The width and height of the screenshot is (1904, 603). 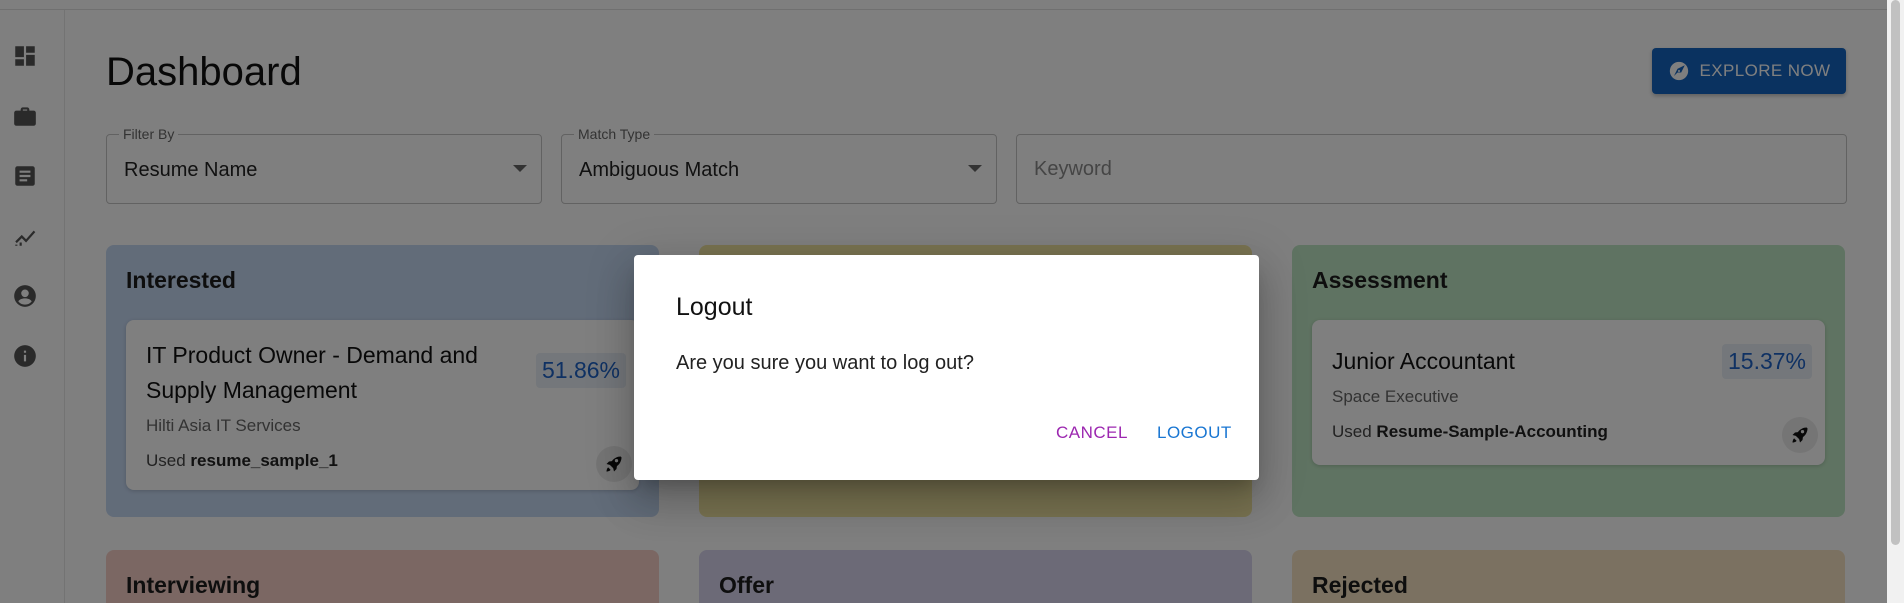 What do you see at coordinates (1092, 433) in the screenshot?
I see `cancel-button: CANCEL` at bounding box center [1092, 433].